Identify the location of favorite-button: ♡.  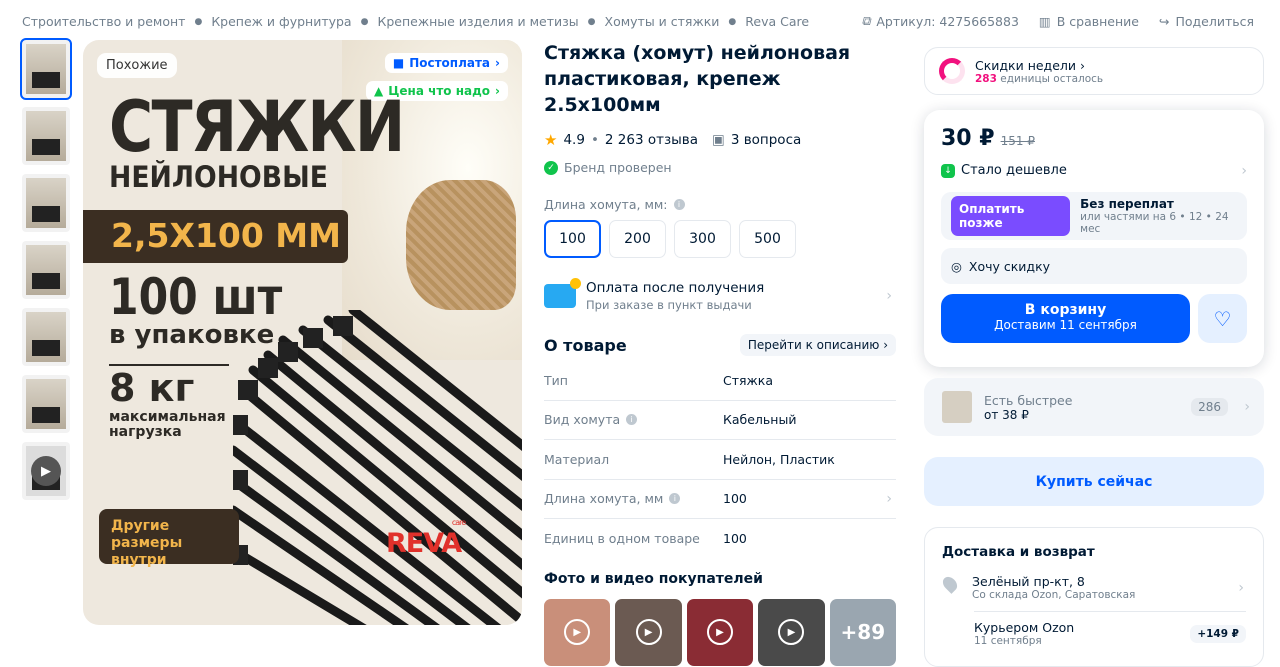
(1222, 318).